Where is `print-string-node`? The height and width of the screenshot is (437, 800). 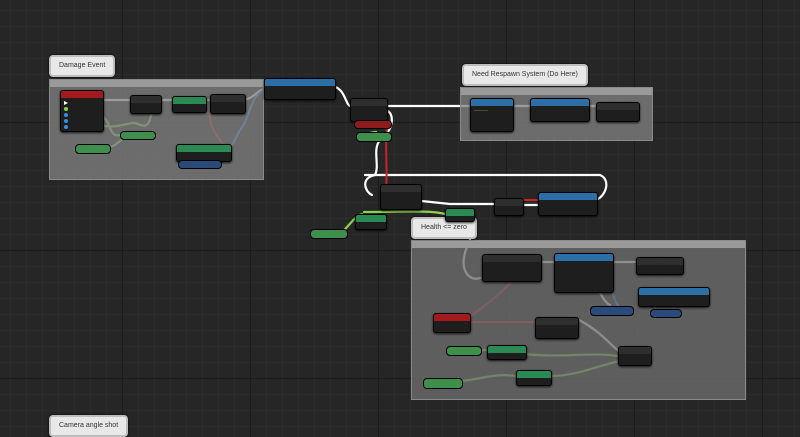
print-string-node is located at coordinates (660, 266).